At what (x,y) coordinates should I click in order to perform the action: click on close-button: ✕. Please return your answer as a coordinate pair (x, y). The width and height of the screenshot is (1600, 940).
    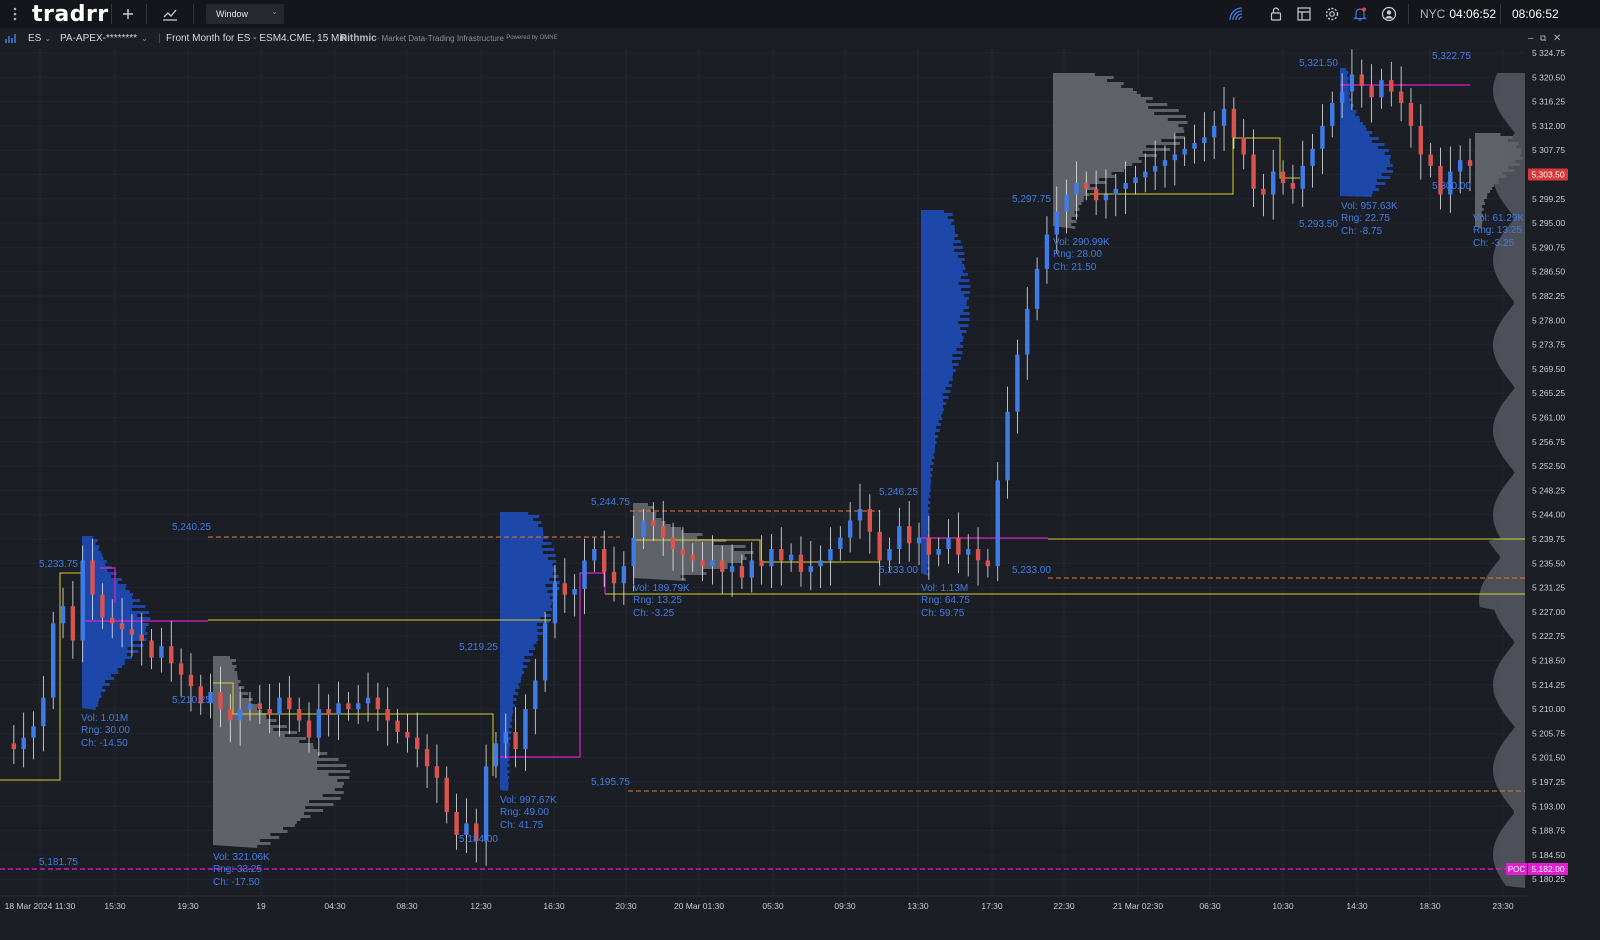
    Looking at the image, I should click on (1557, 38).